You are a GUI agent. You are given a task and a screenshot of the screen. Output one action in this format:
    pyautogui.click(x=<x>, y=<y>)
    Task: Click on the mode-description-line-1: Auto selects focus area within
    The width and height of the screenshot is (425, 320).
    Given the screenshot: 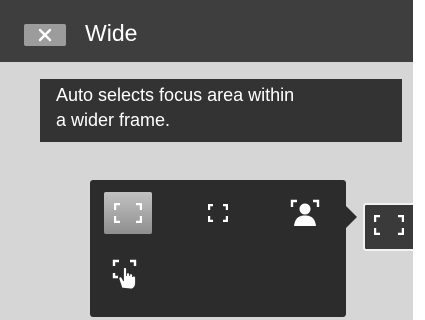 What is the action you would take?
    pyautogui.click(x=175, y=95)
    